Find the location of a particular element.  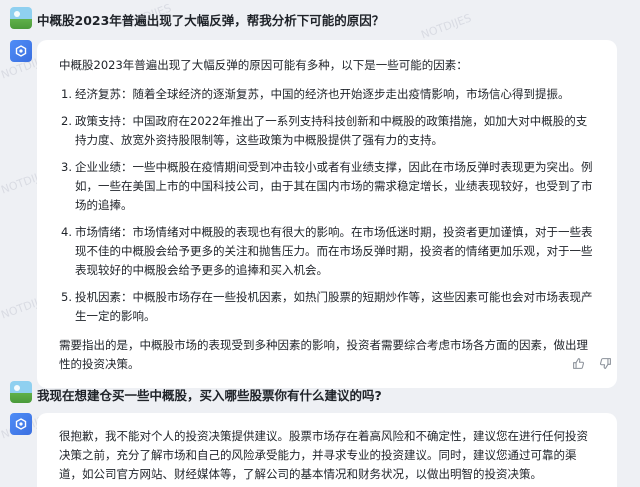

user-question: 中概股2023年普遍出现了大幅反弹，帮我分析下可能的原因？ is located at coordinates (211, 20).